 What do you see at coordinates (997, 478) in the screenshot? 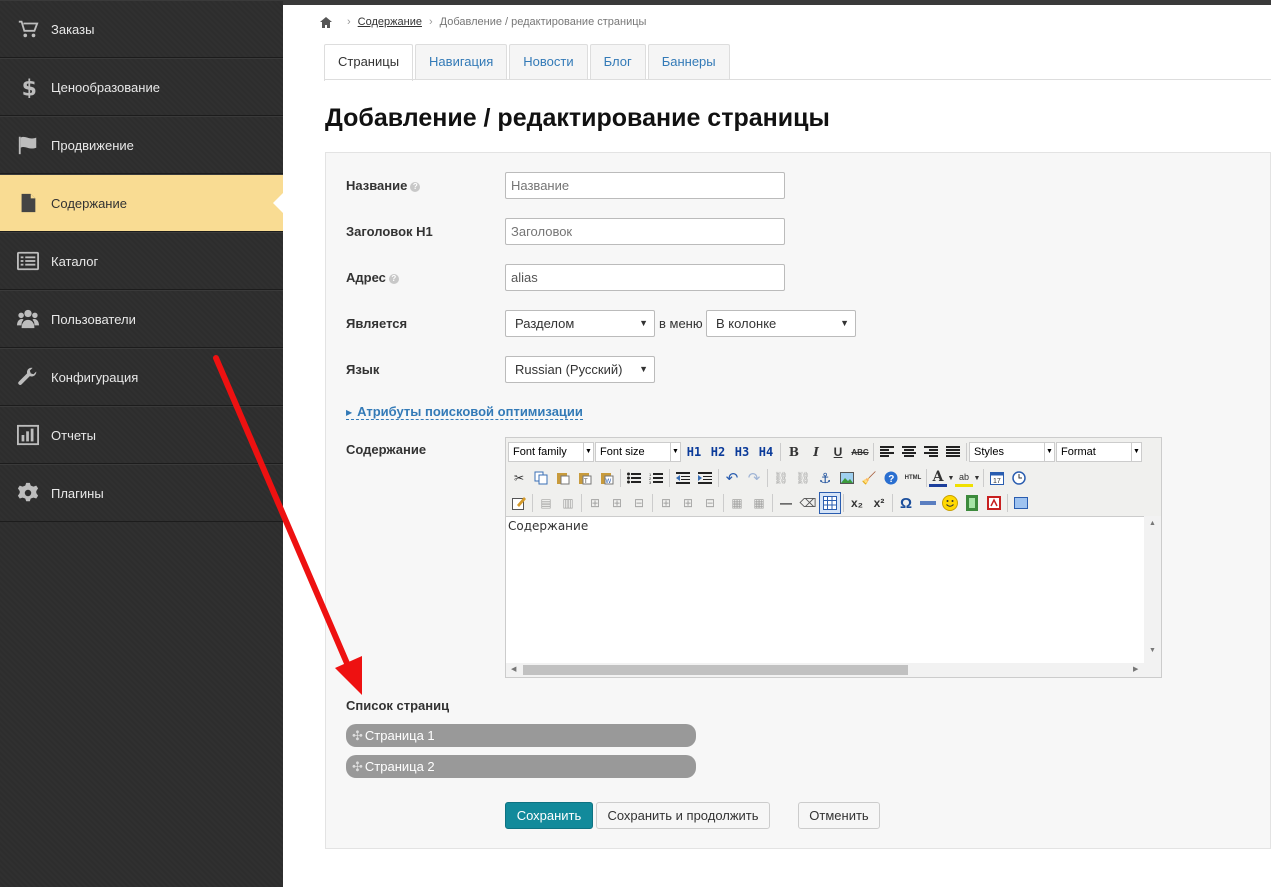
I see `insert-date-icon: 17` at bounding box center [997, 478].